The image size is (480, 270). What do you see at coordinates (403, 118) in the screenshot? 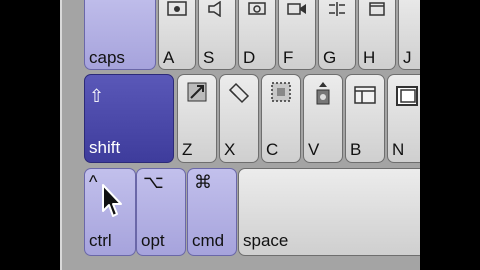
I see `key-n: N` at bounding box center [403, 118].